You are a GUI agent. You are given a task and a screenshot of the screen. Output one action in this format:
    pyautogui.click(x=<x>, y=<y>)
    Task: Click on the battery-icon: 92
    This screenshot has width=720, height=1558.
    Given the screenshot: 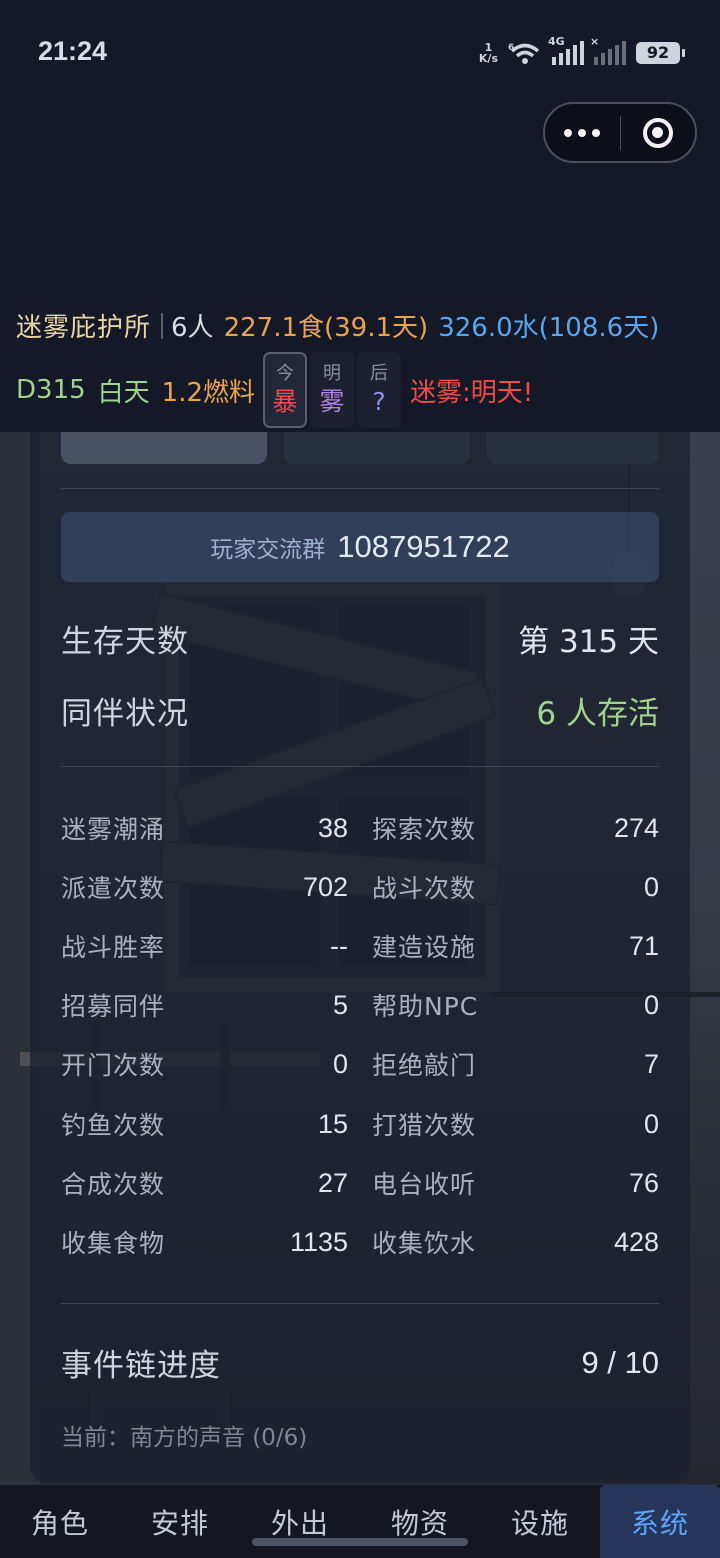 What is the action you would take?
    pyautogui.click(x=660, y=53)
    